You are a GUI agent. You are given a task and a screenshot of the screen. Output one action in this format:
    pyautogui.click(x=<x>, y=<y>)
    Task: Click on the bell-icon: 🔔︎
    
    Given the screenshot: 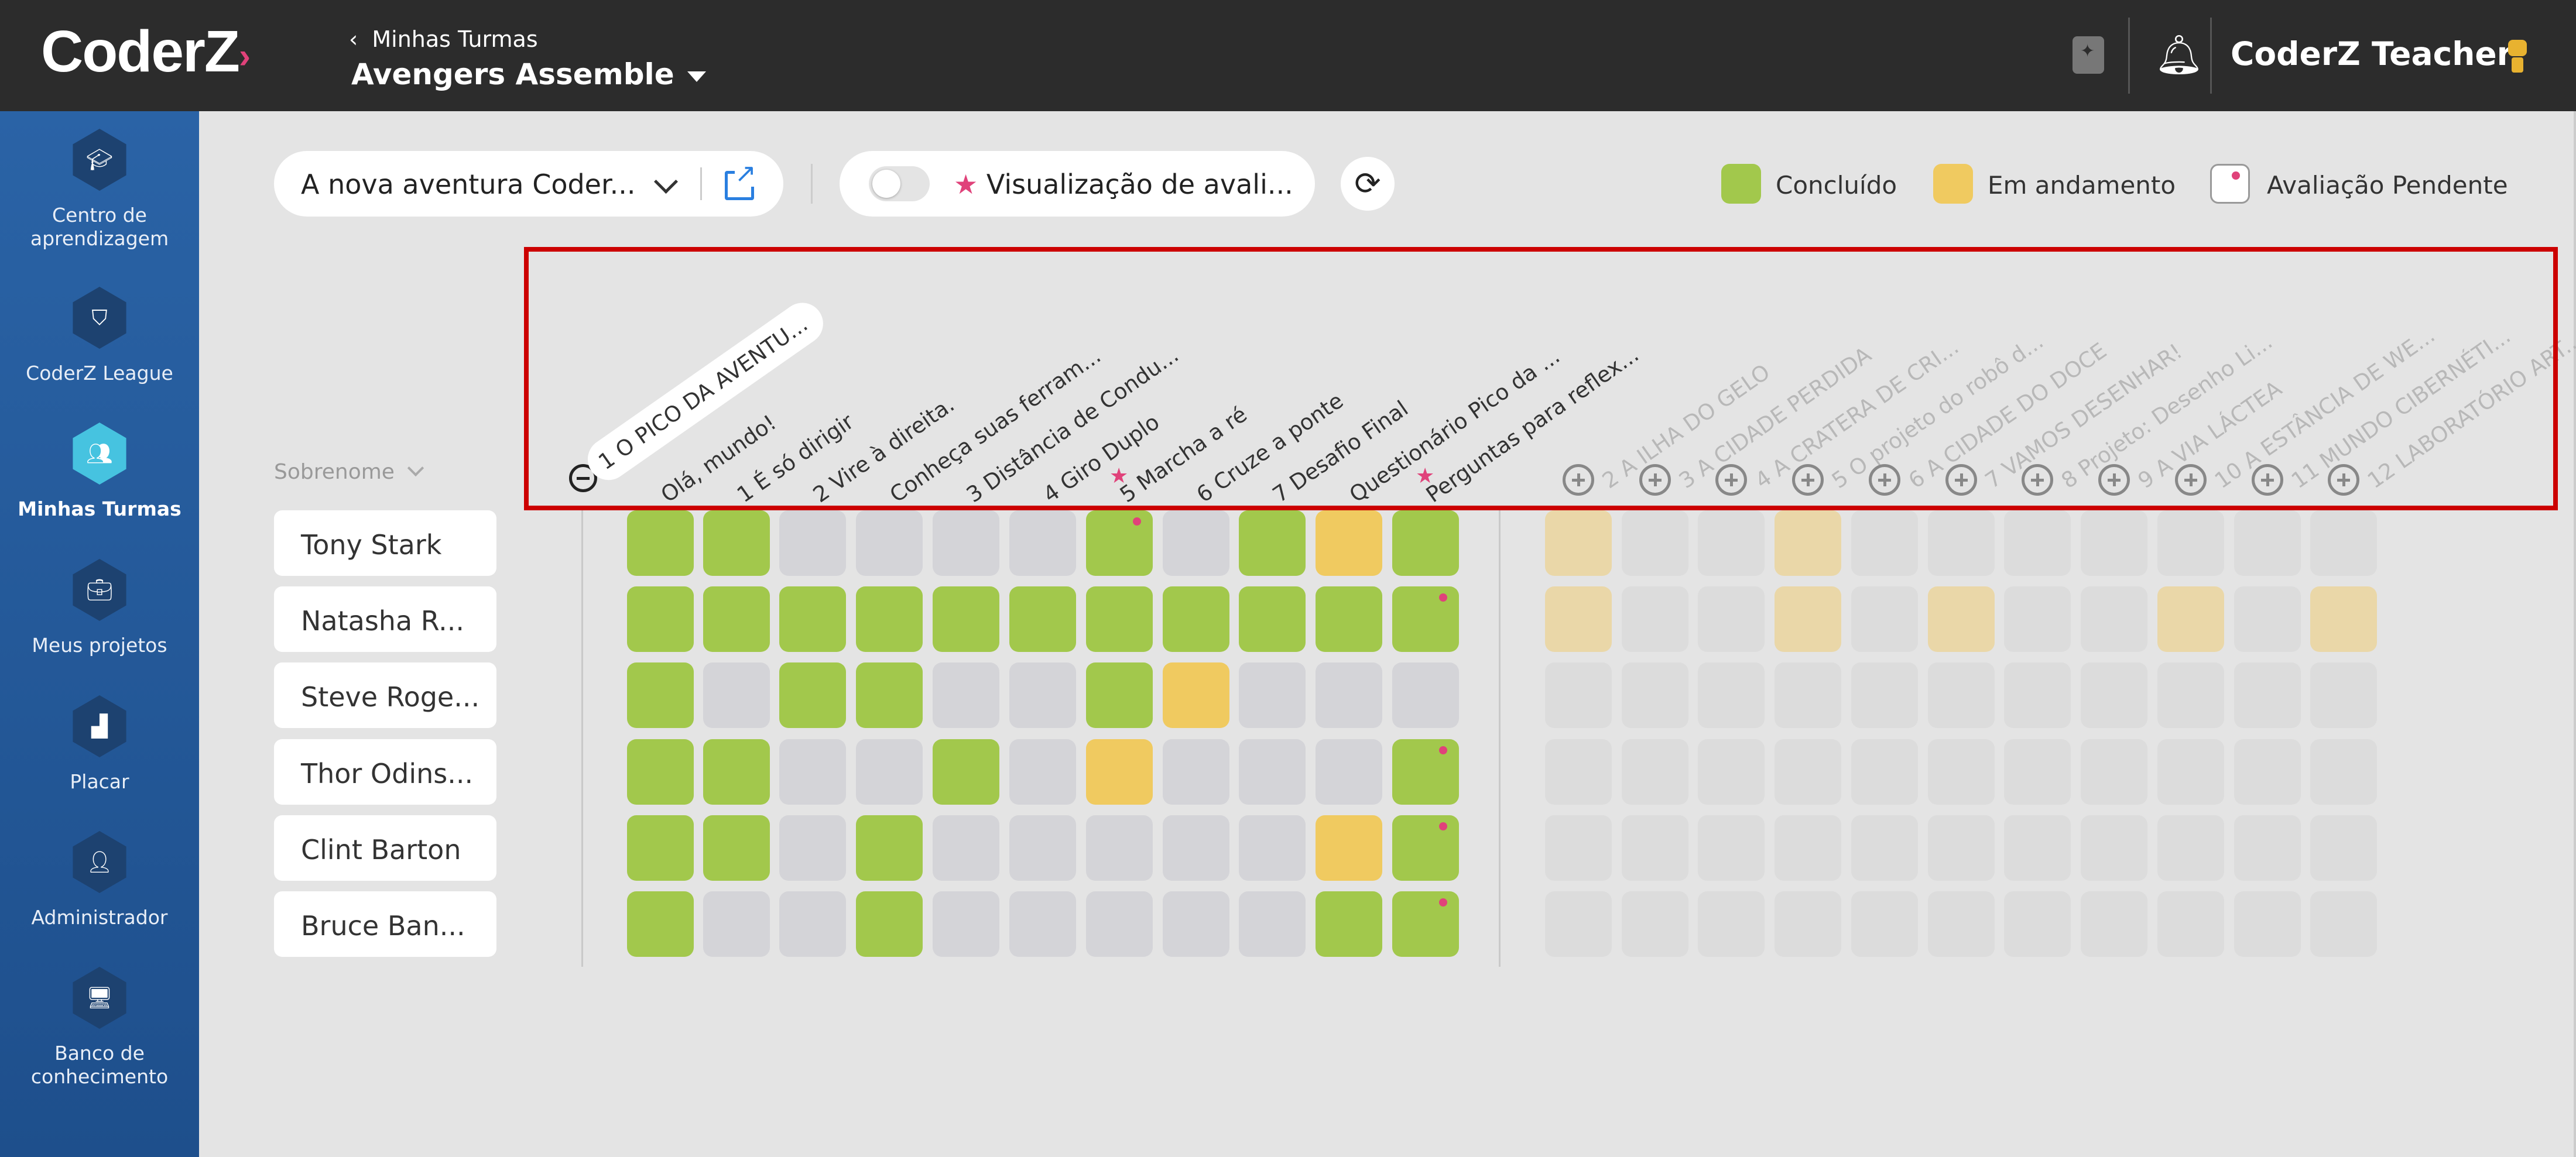 What is the action you would take?
    pyautogui.click(x=2179, y=55)
    